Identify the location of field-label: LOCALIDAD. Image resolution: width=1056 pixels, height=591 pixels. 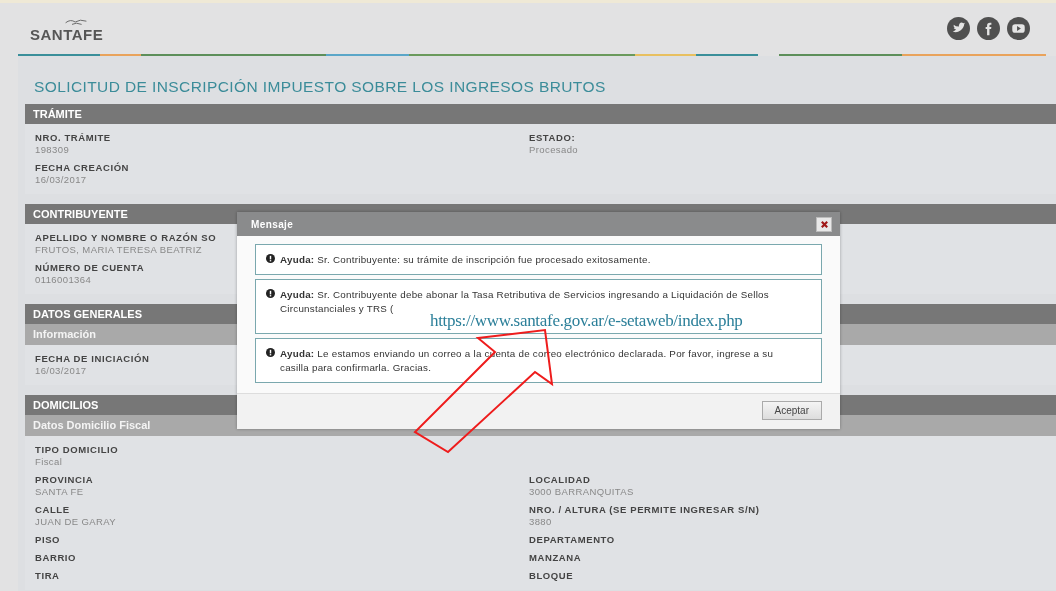
(560, 480).